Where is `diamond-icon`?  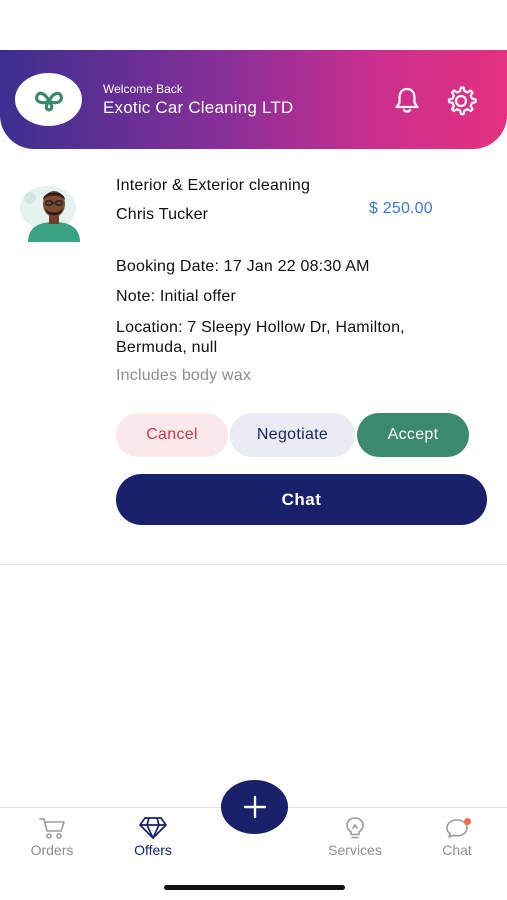 diamond-icon is located at coordinates (153, 828).